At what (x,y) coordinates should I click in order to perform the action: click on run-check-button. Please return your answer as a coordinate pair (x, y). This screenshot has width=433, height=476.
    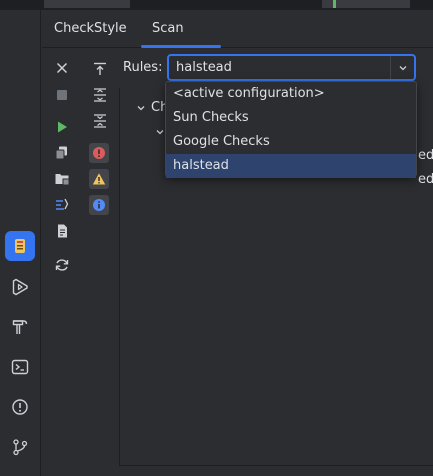
    Looking at the image, I should click on (62, 127).